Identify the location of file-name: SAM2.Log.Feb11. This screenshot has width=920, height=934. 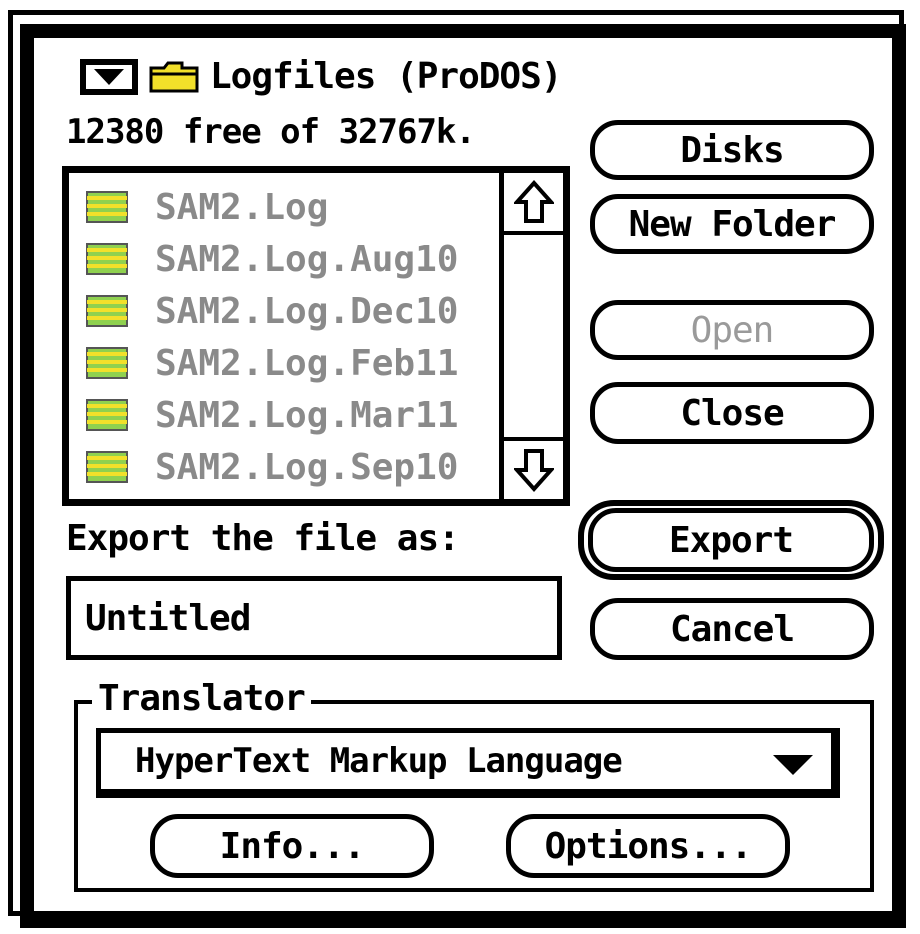
(307, 363).